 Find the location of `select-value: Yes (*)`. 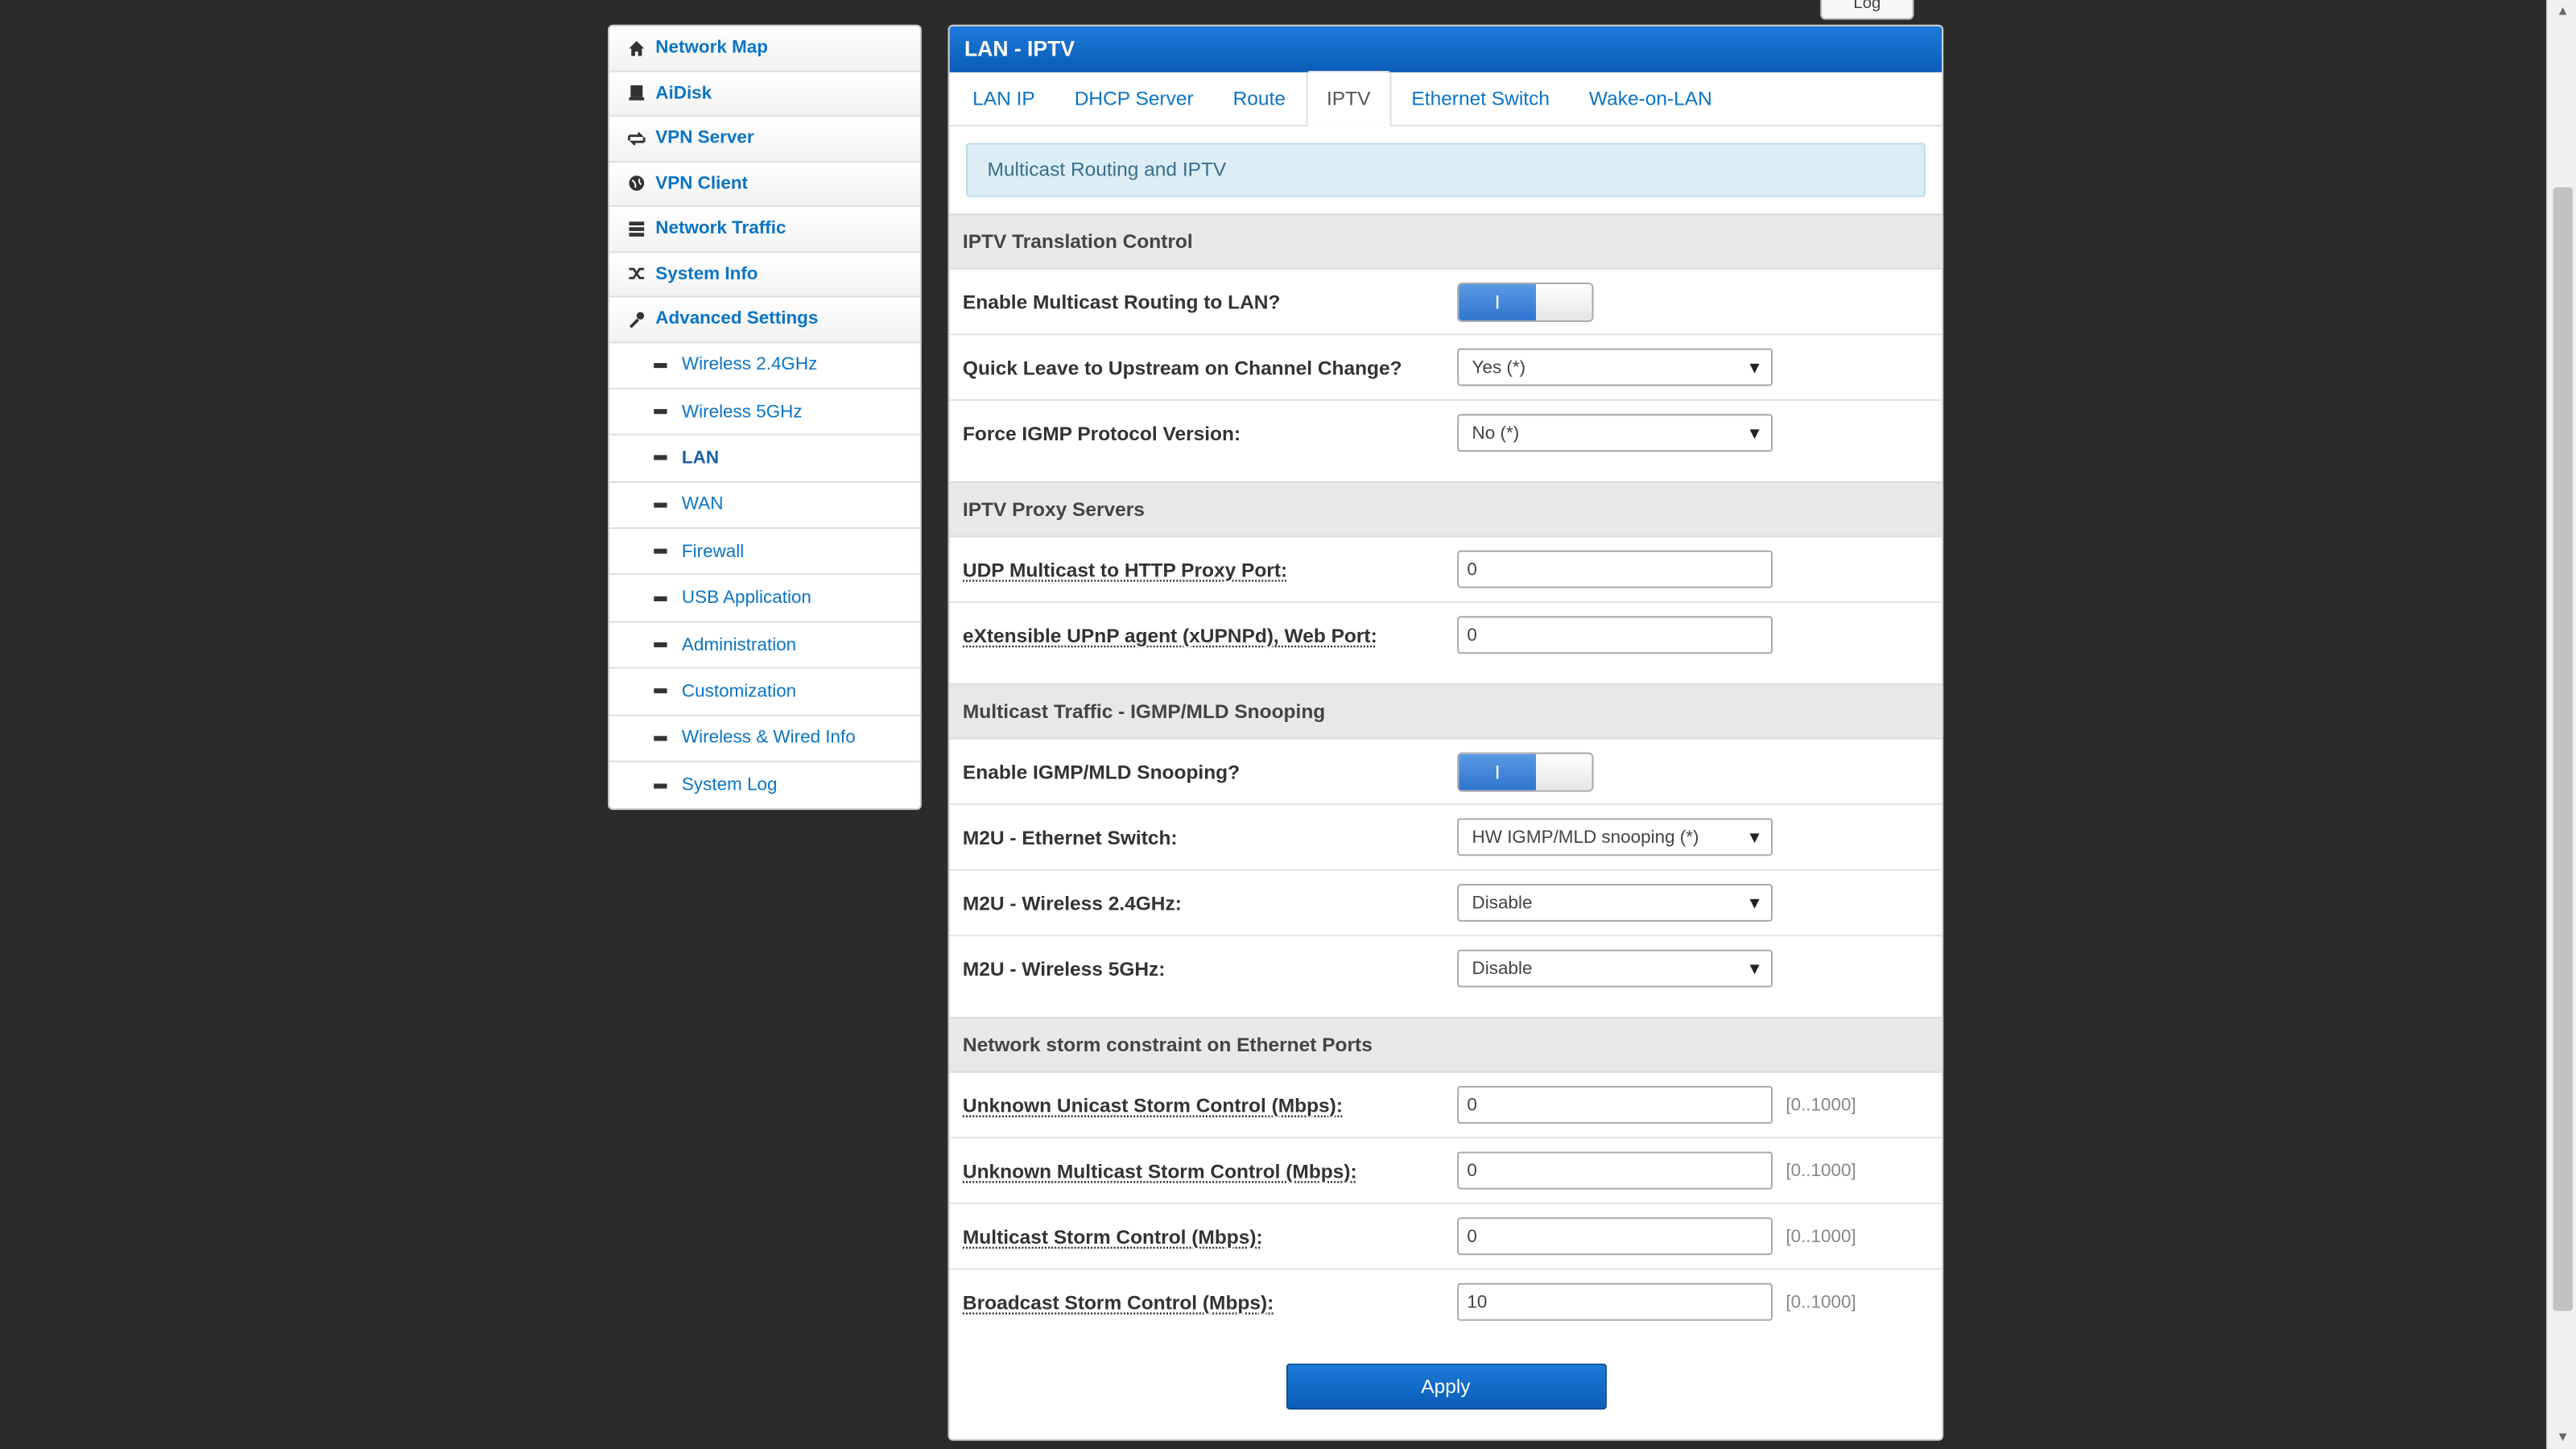

select-value: Yes (*) is located at coordinates (1499, 367).